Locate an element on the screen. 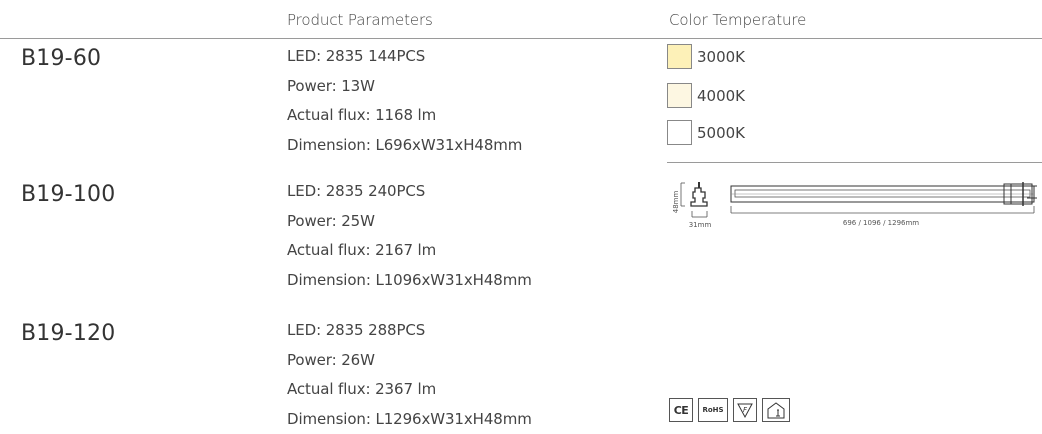 The width and height of the screenshot is (1042, 434). profile-section-icon is located at coordinates (699, 197).